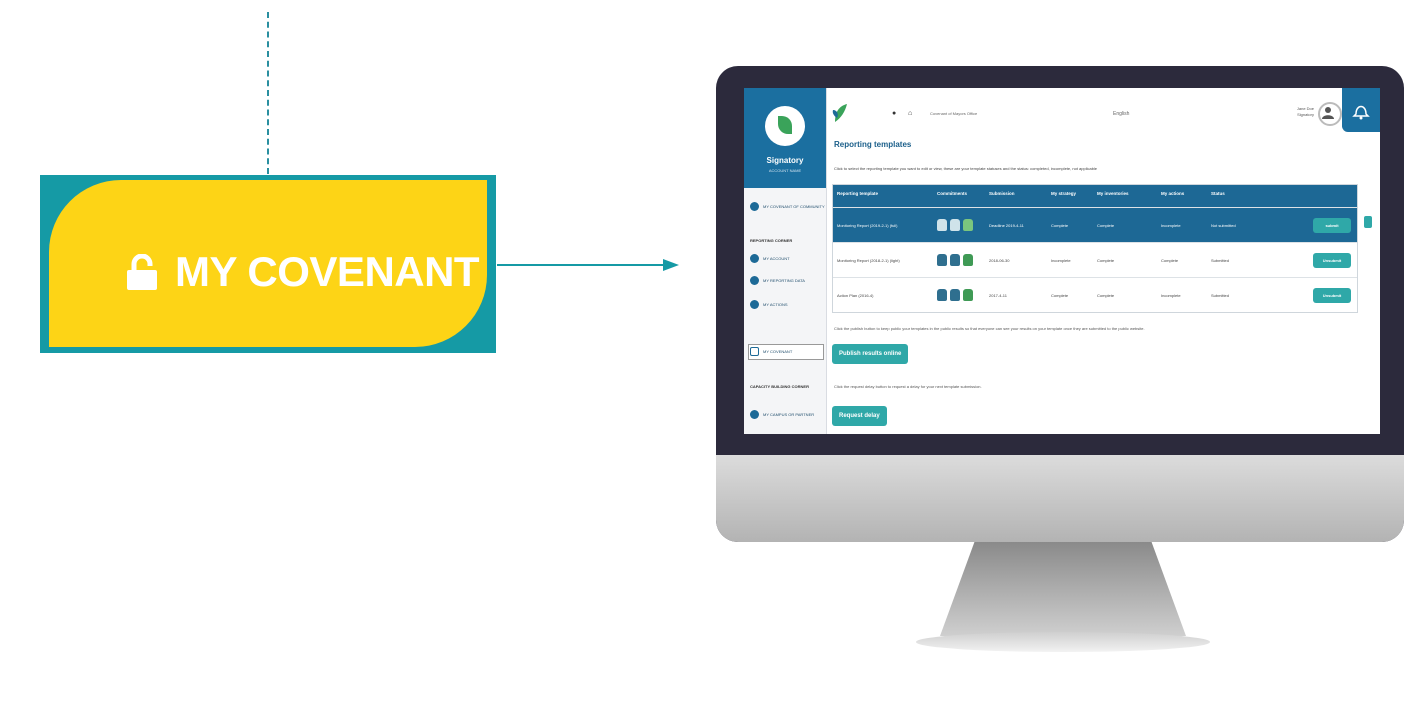  What do you see at coordinates (785, 160) in the screenshot?
I see `sidebar-title: Signatory` at bounding box center [785, 160].